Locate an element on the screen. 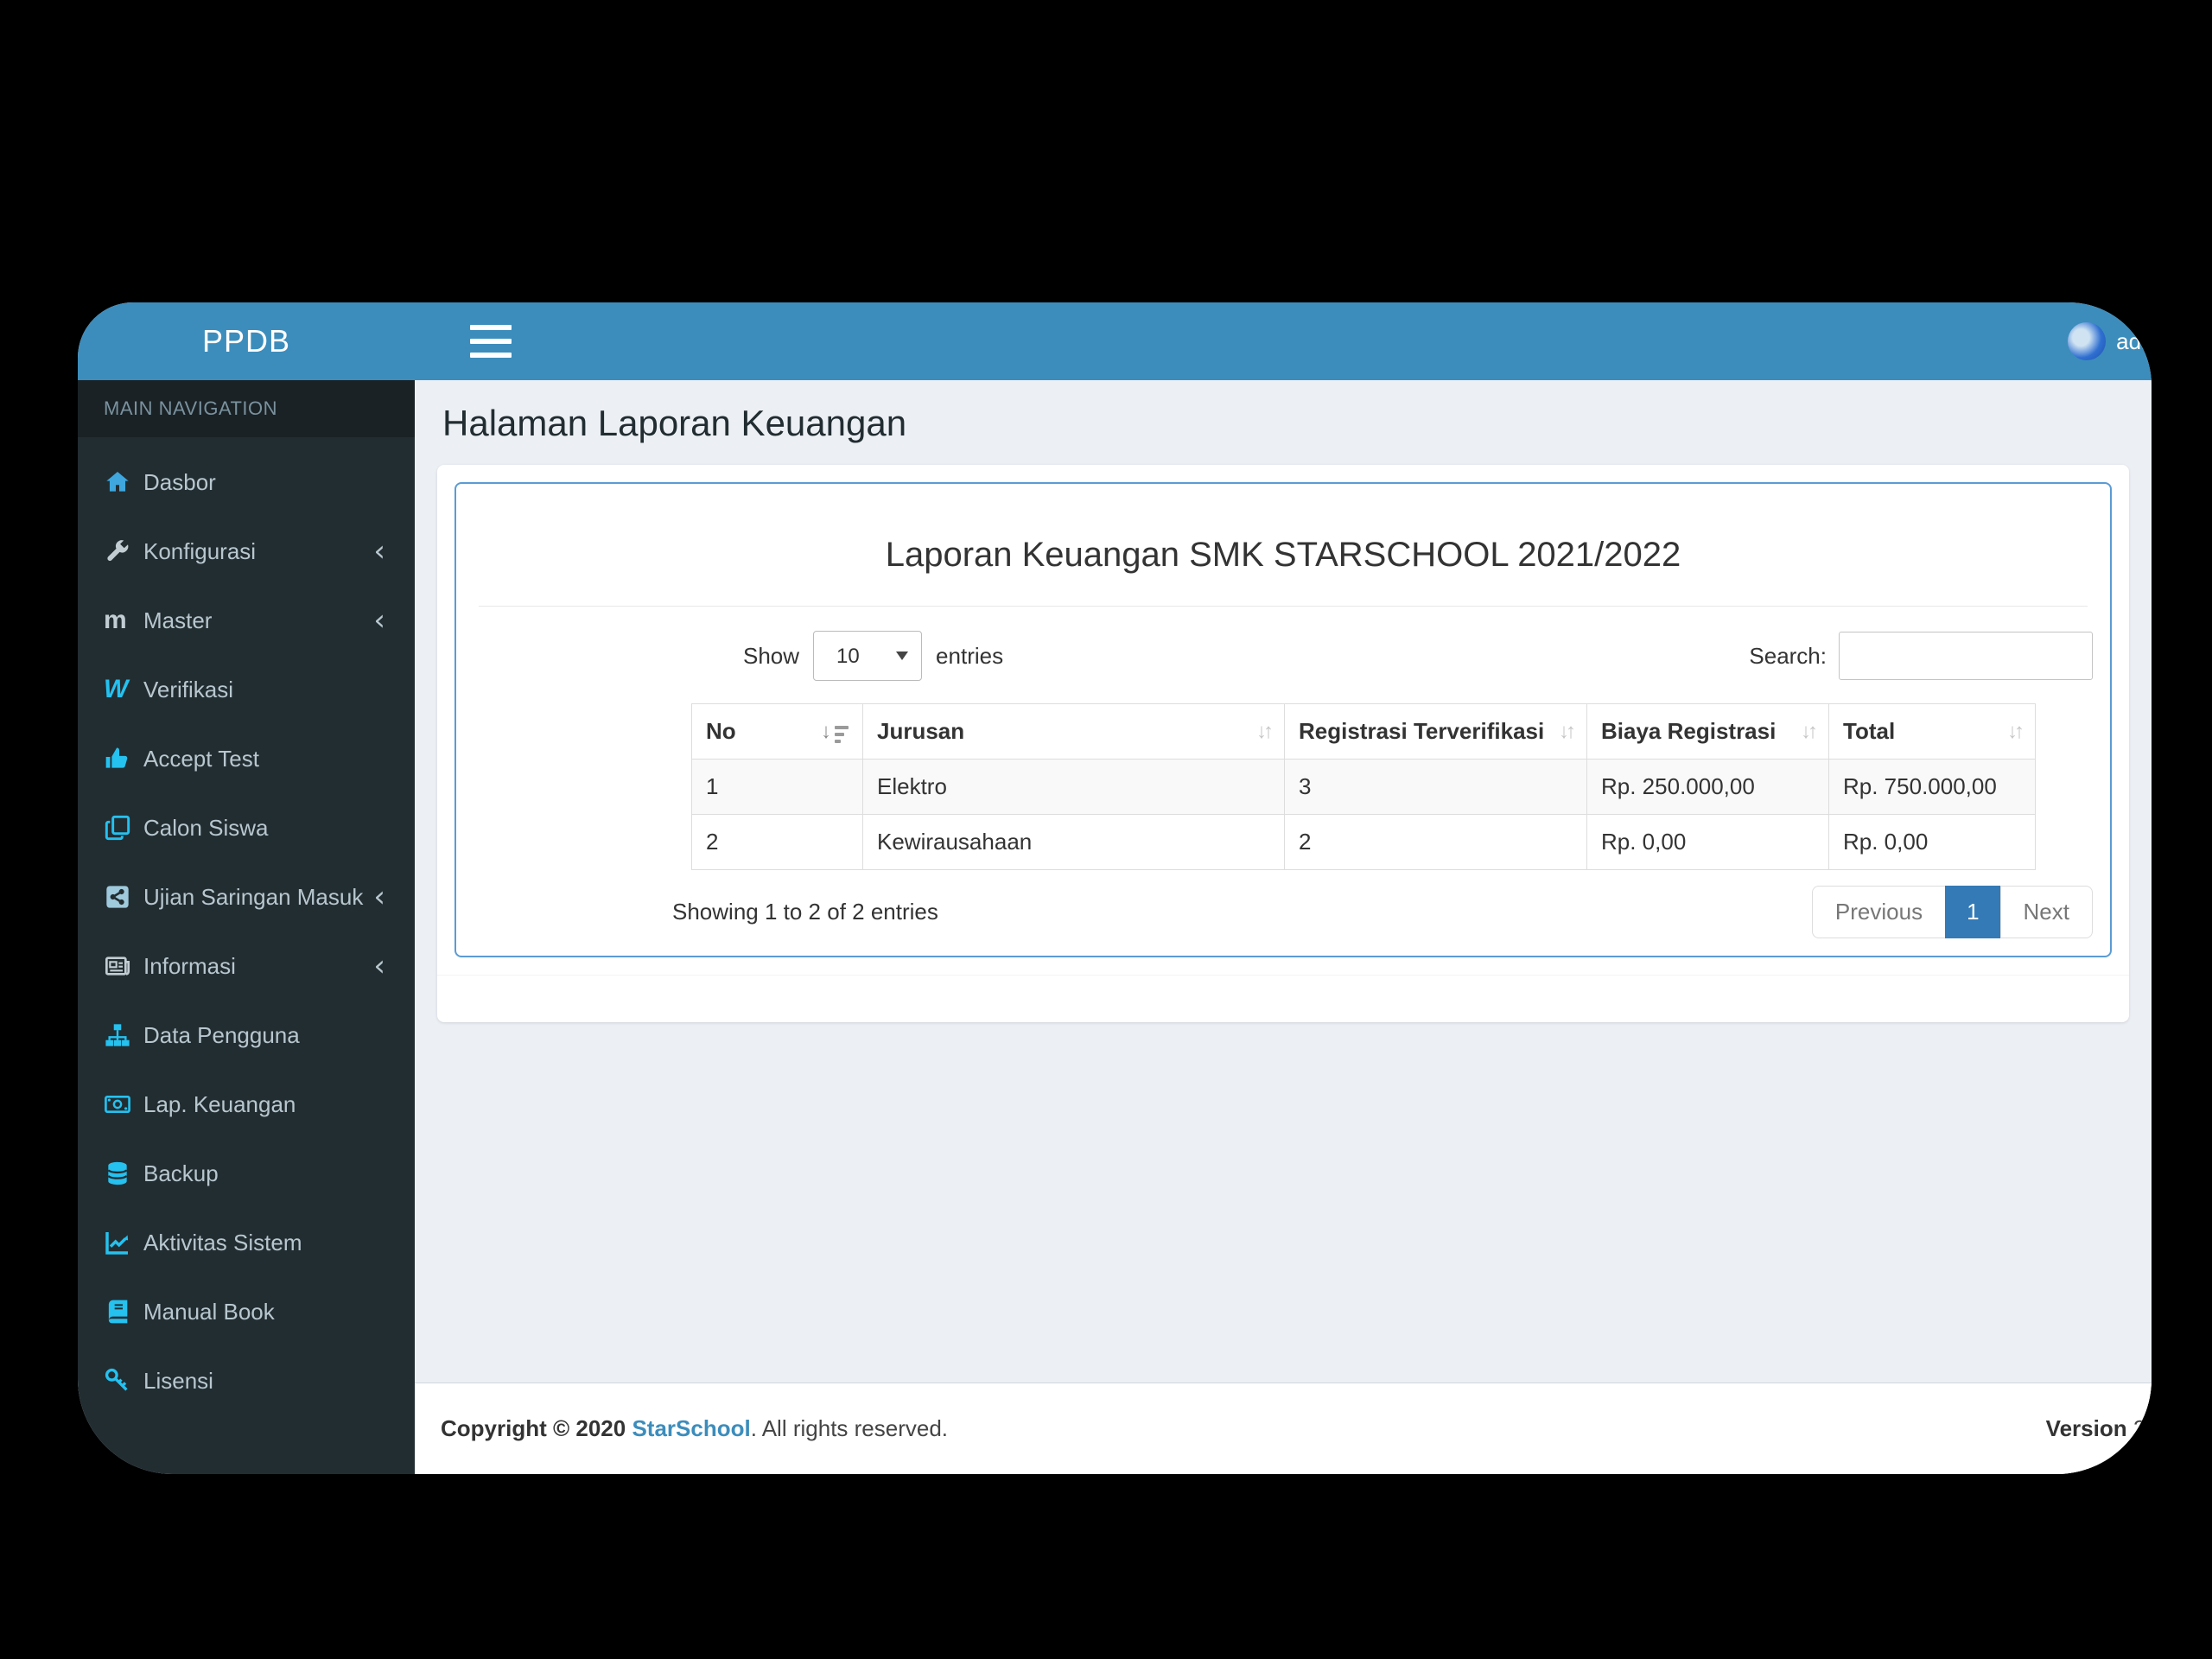 This screenshot has width=2212, height=1659. table-row: 2 Kewirausahaan 2 Rp. 0,00 Rp. 0,00 is located at coordinates (1363, 842).